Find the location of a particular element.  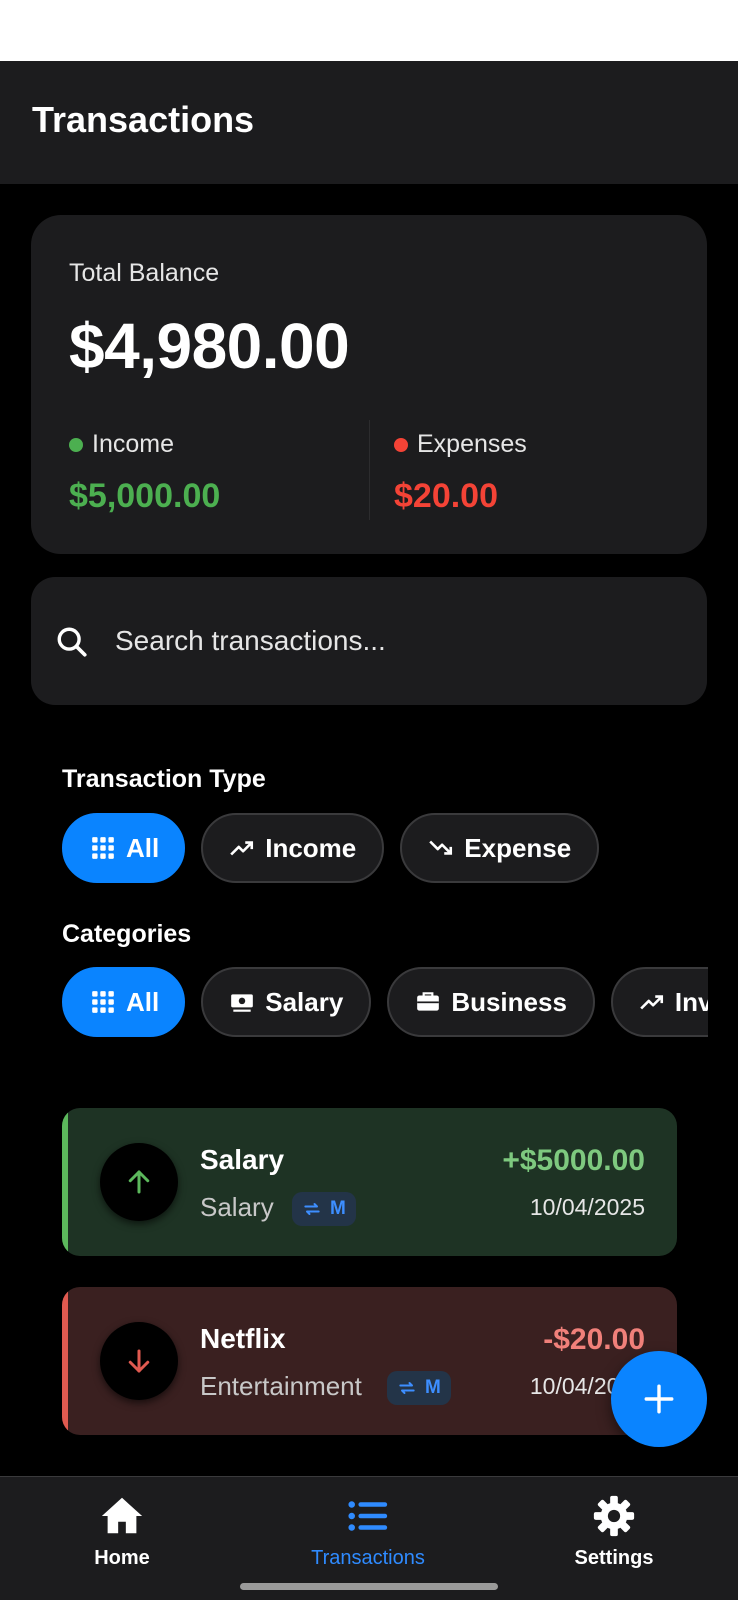

transaction-type-title: Transaction Type is located at coordinates (164, 779).